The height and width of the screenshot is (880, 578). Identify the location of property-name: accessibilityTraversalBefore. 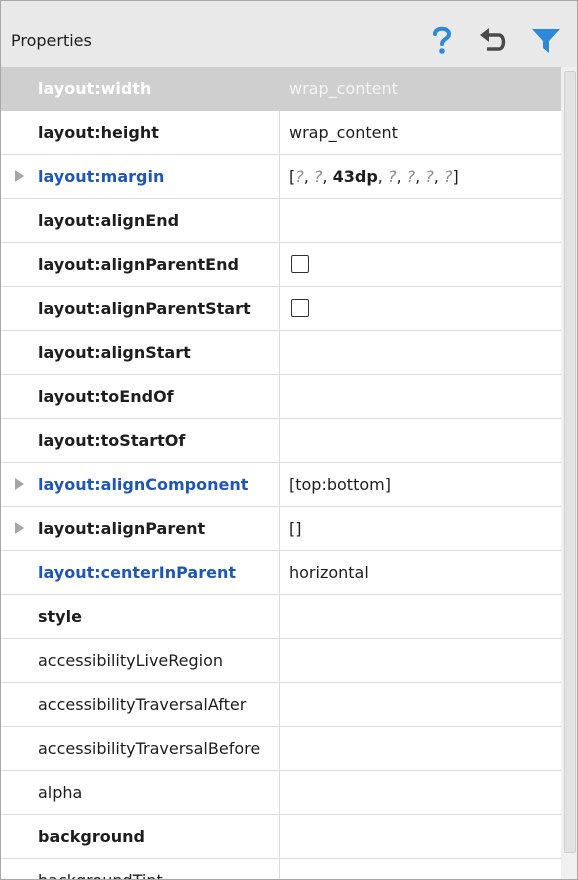
(149, 748).